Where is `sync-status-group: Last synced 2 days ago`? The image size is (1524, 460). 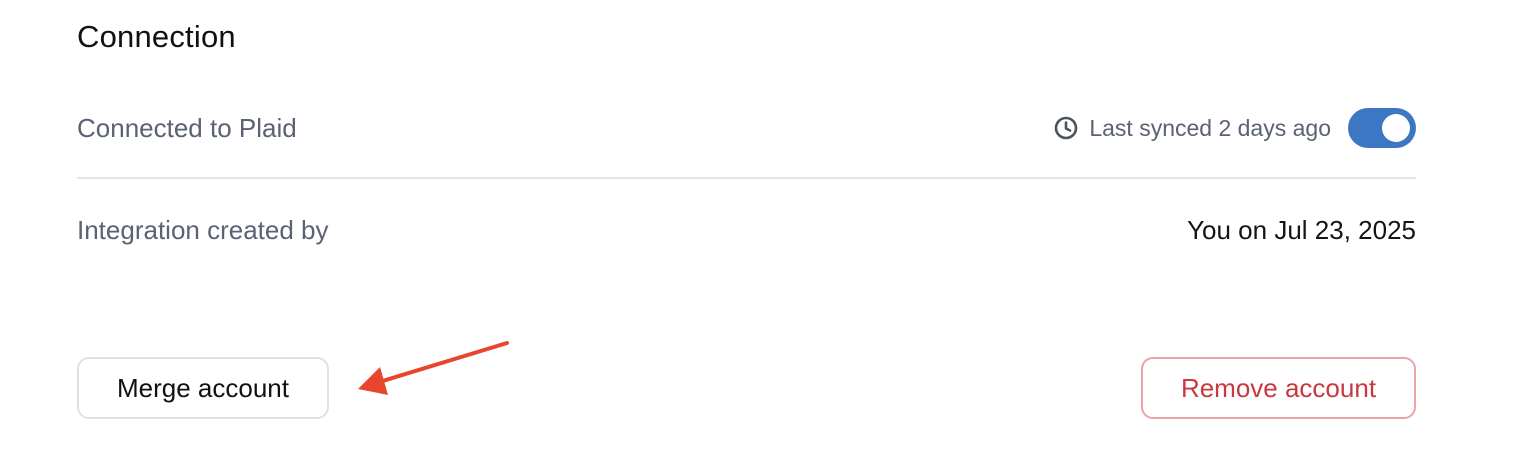
sync-status-group: Last synced 2 days ago is located at coordinates (1234, 128).